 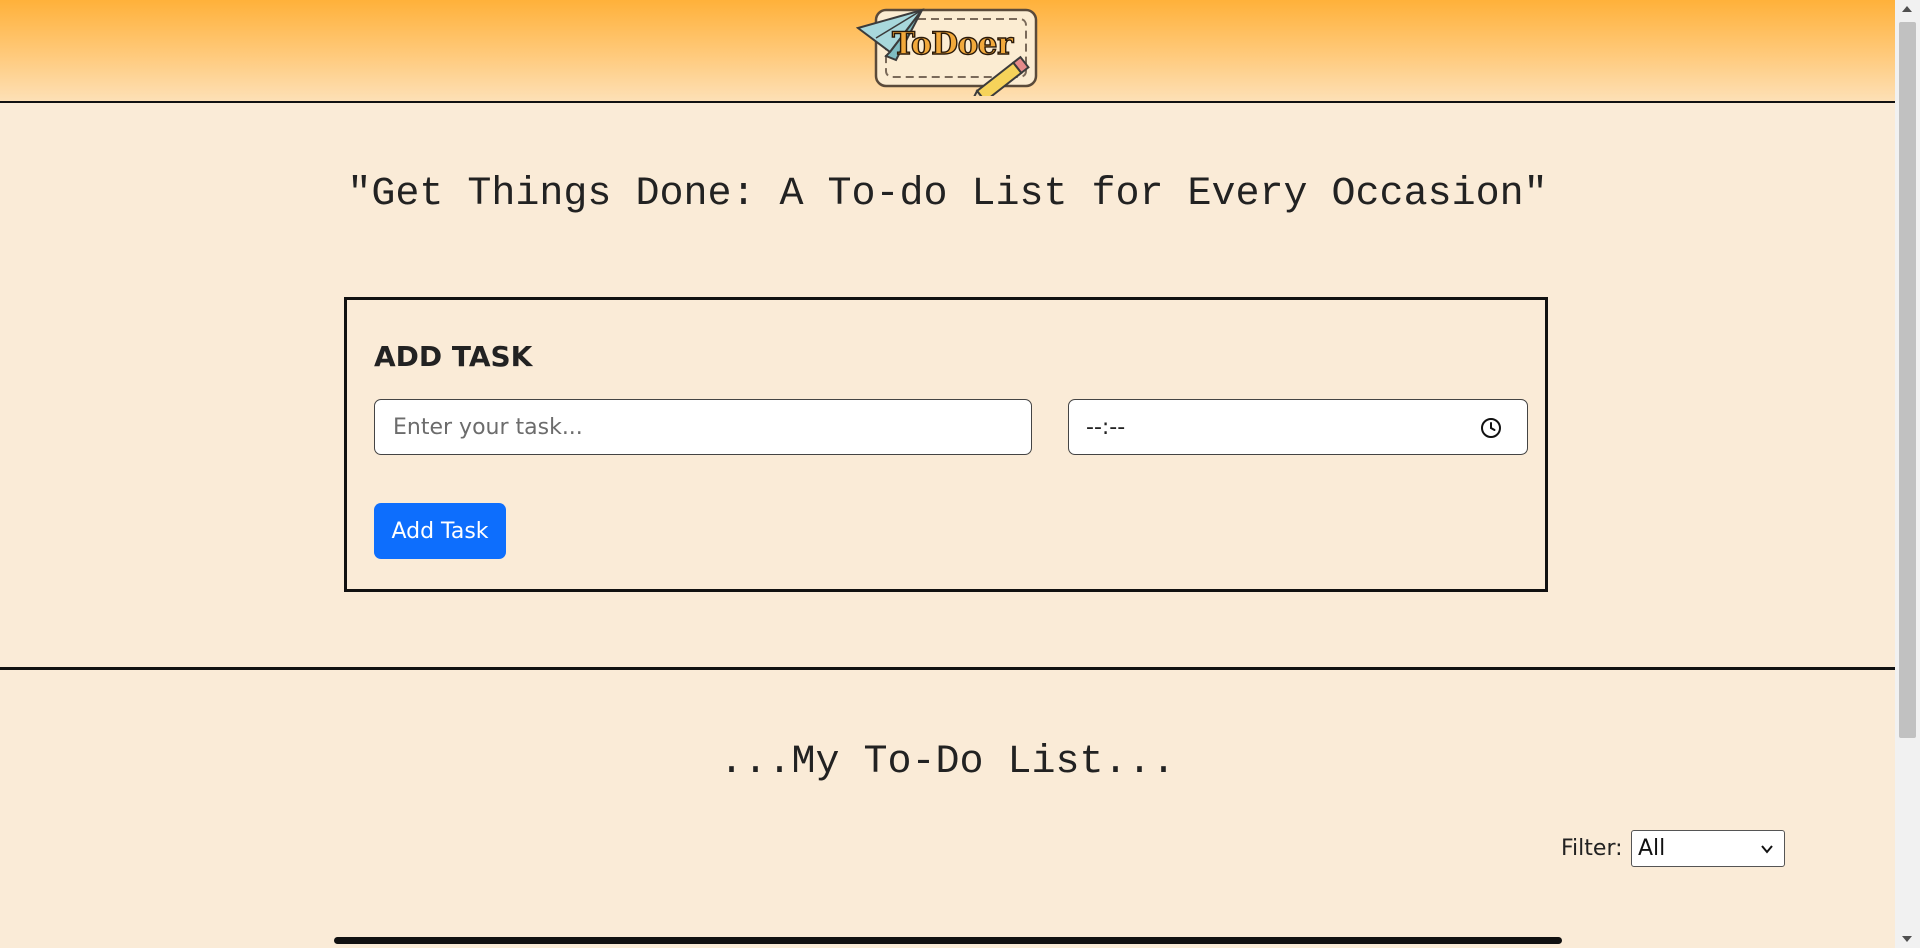 What do you see at coordinates (1907, 939) in the screenshot?
I see `scroll-down-arrow-icon` at bounding box center [1907, 939].